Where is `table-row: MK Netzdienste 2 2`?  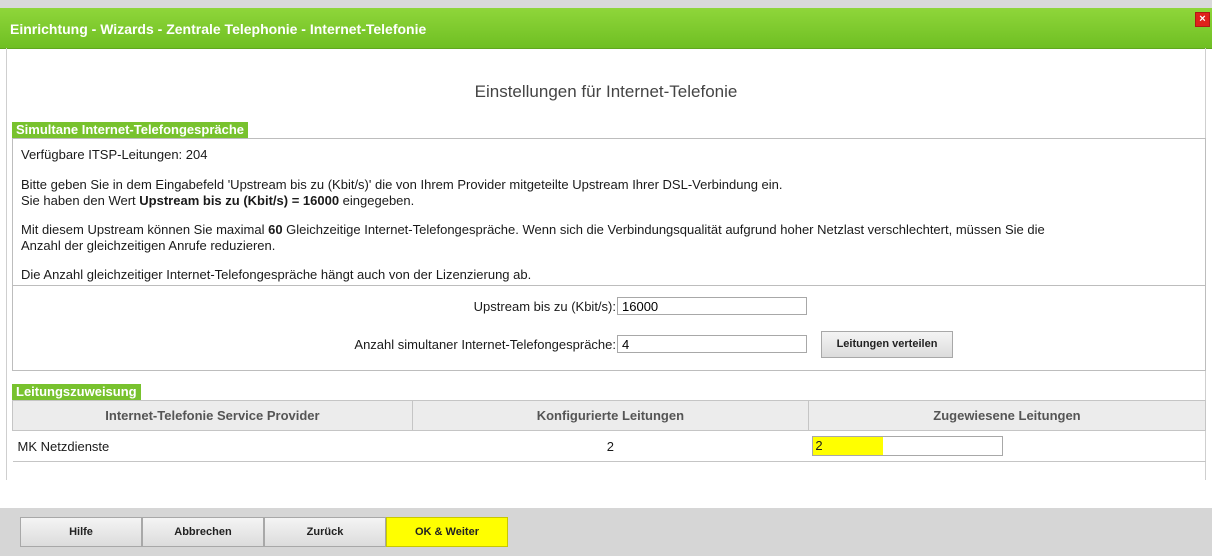 table-row: MK Netzdienste 2 2 is located at coordinates (609, 446).